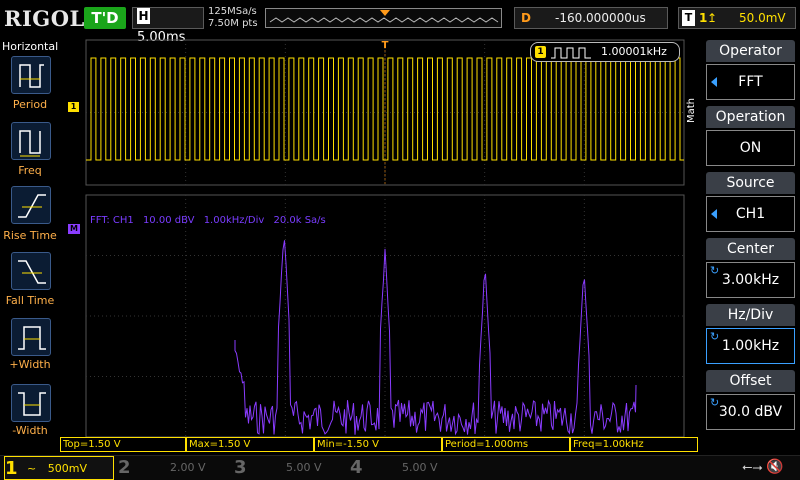 Image resolution: width=800 pixels, height=480 pixels. What do you see at coordinates (356, 467) in the screenshot?
I see `ch4-number: 4` at bounding box center [356, 467].